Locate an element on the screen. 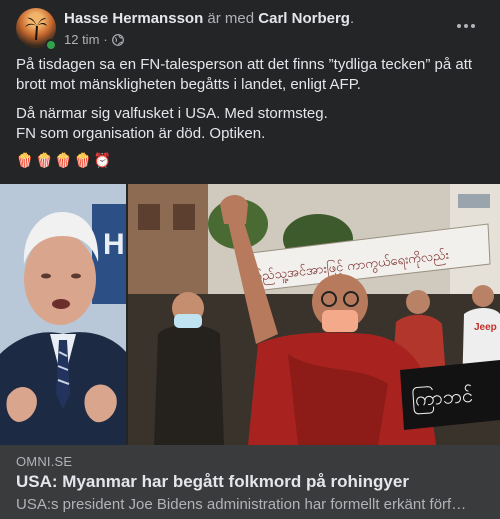 This screenshot has width=500, height=519. post-timestamp: 12 tim is located at coordinates (81, 39).